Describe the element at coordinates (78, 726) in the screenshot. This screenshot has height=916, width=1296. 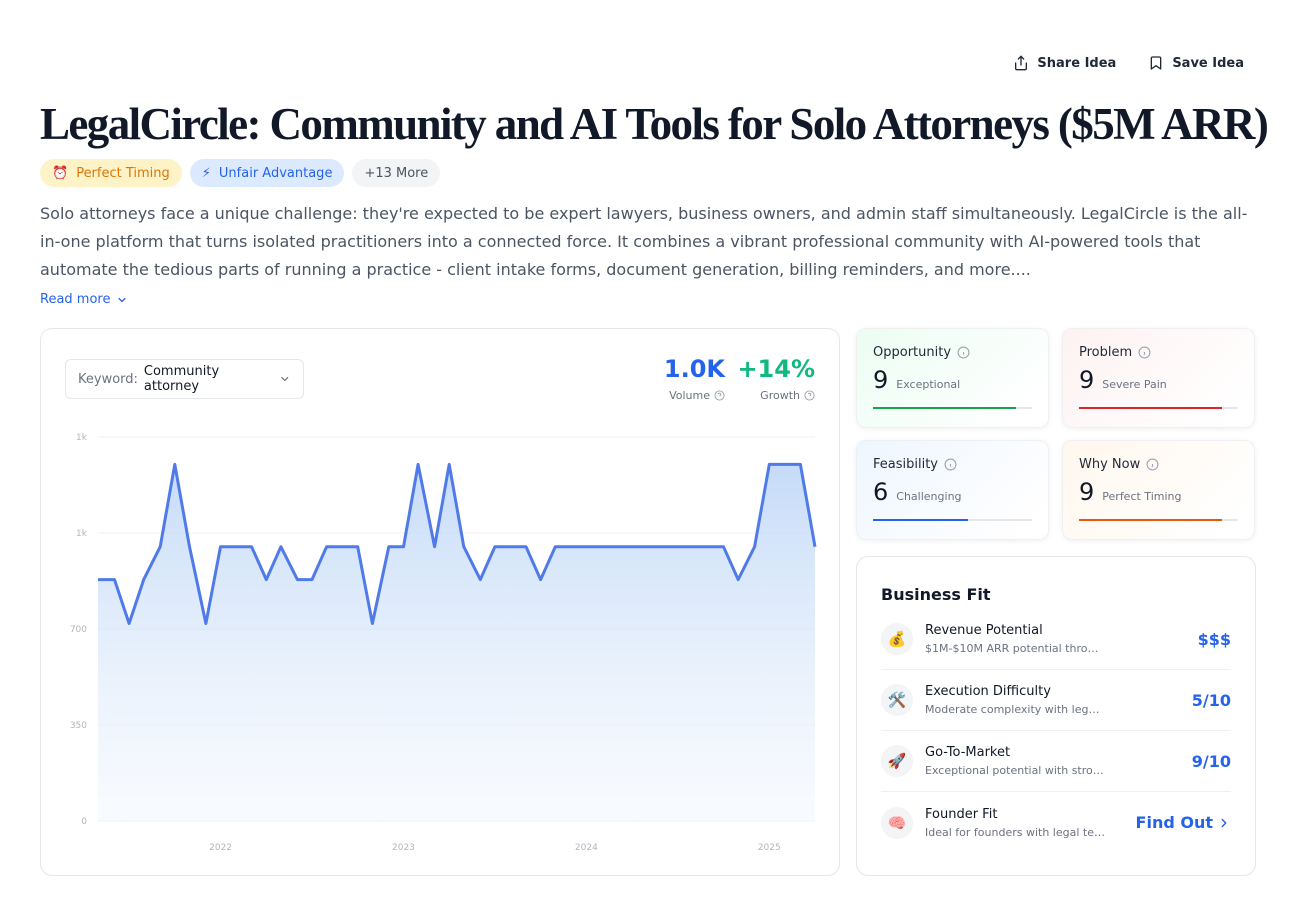
I see `y-tick-label: 350` at that location.